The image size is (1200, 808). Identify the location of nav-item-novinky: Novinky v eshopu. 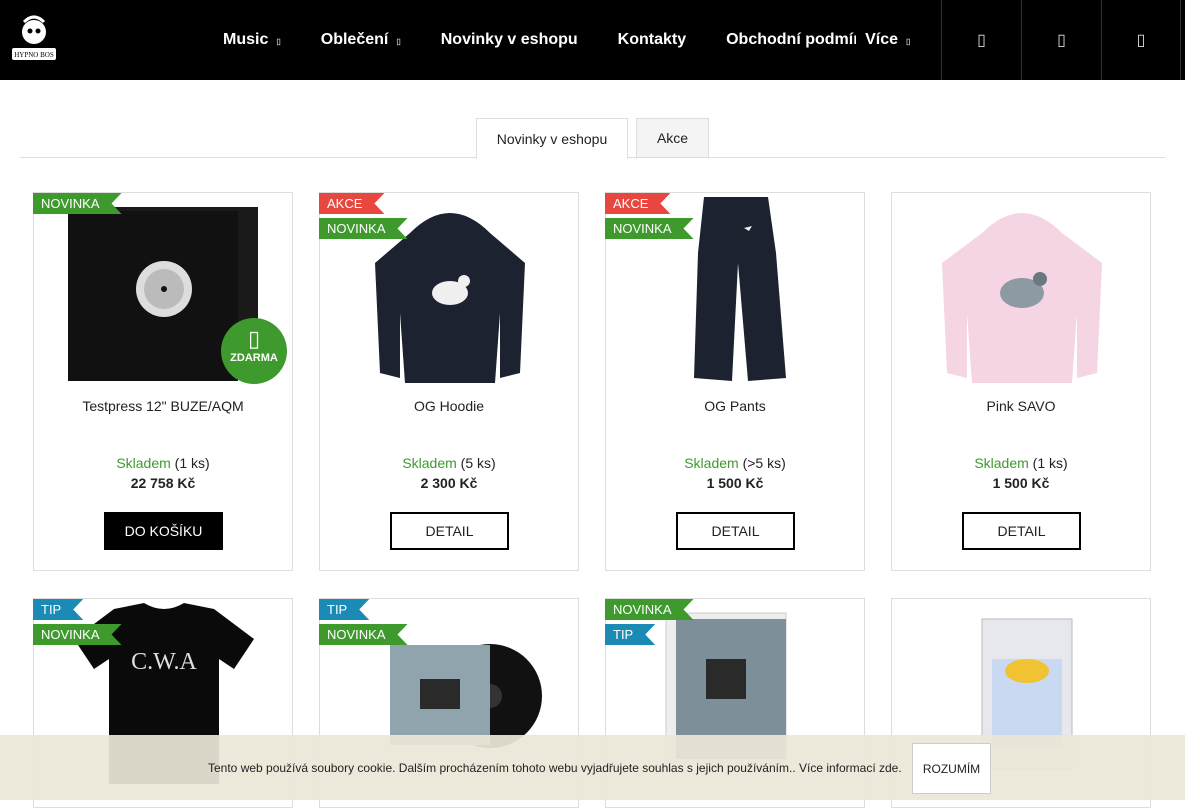
(509, 40).